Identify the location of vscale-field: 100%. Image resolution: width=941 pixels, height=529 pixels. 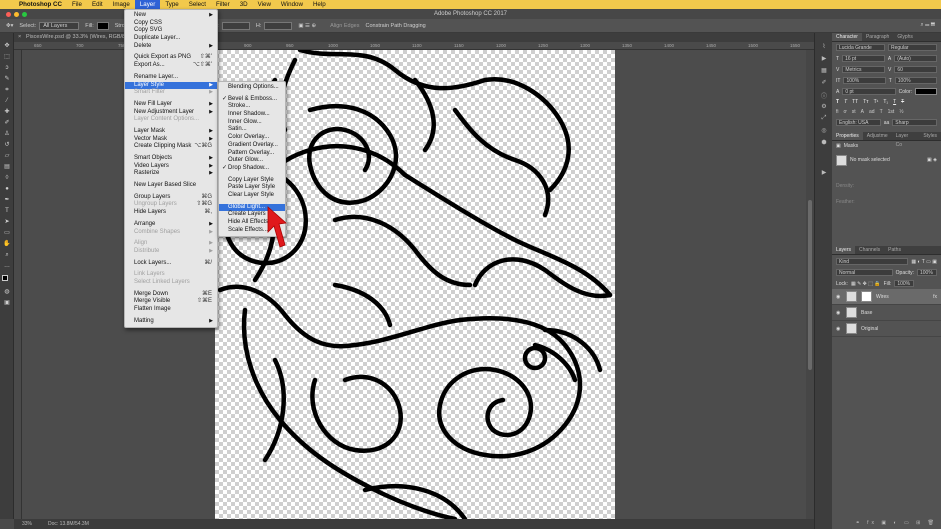
(864, 80).